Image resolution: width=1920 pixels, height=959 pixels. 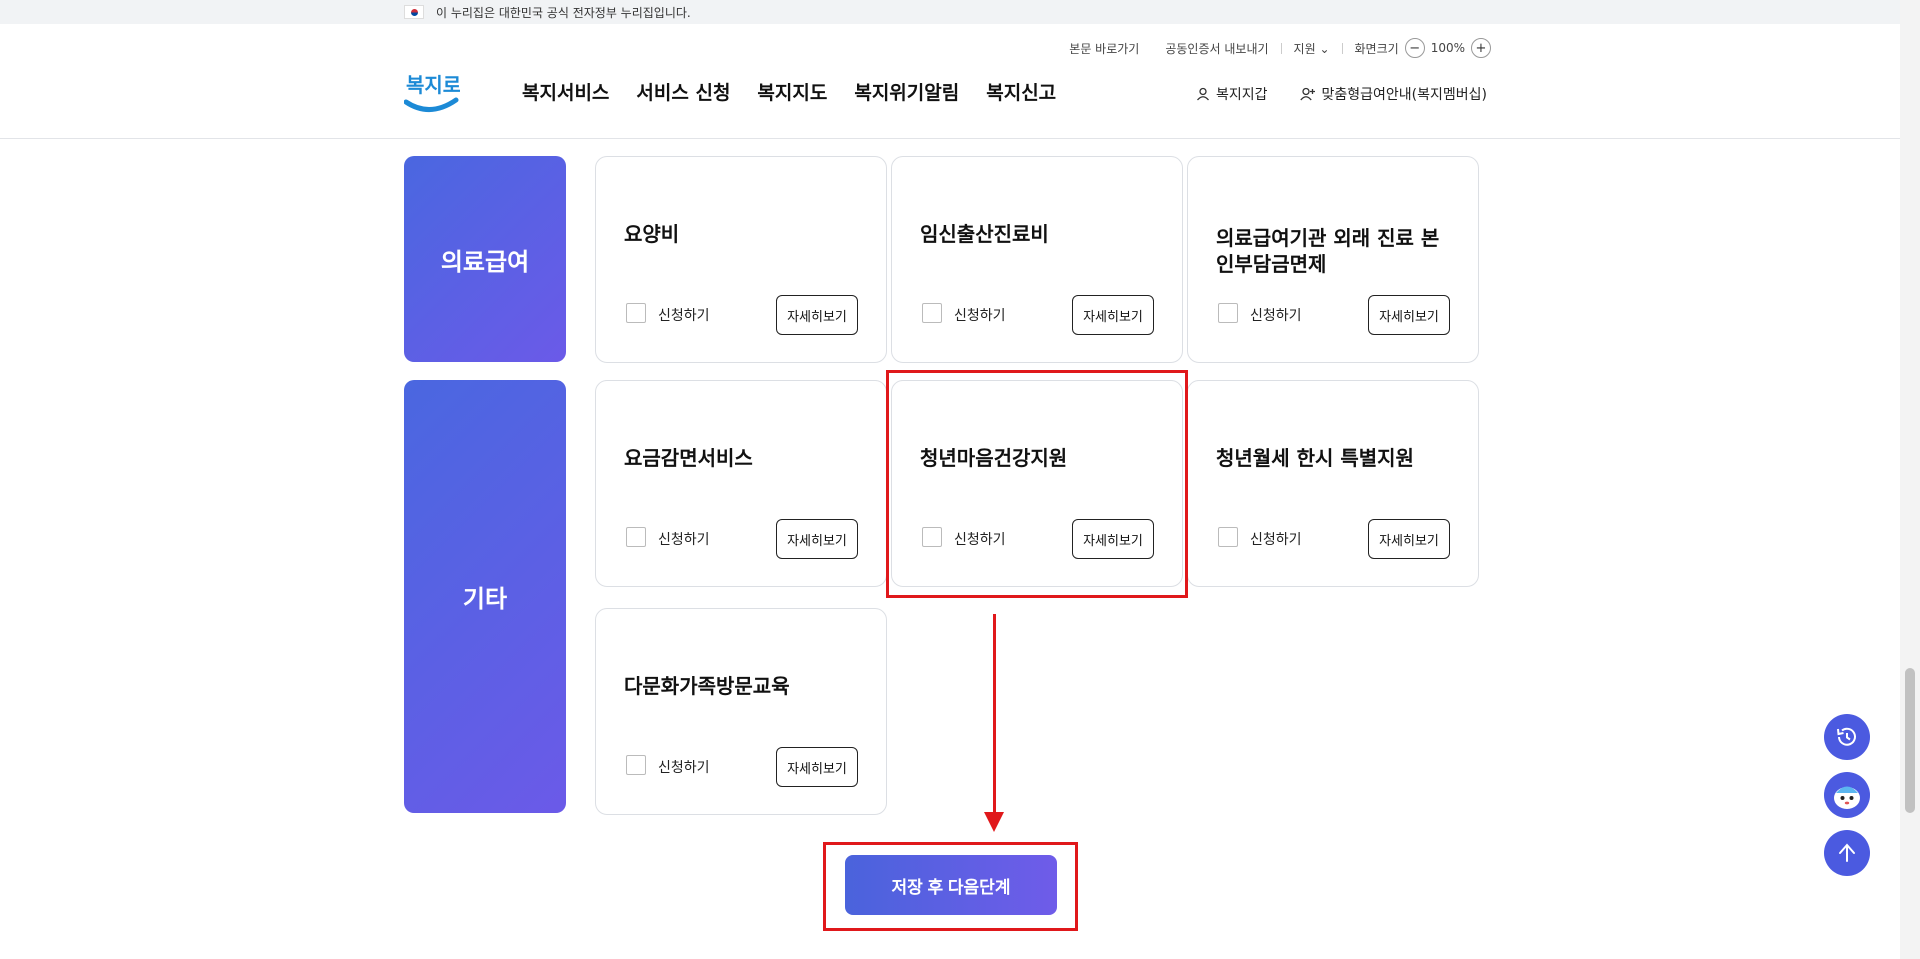 I want to click on highlight-box-card, so click(x=1037, y=484).